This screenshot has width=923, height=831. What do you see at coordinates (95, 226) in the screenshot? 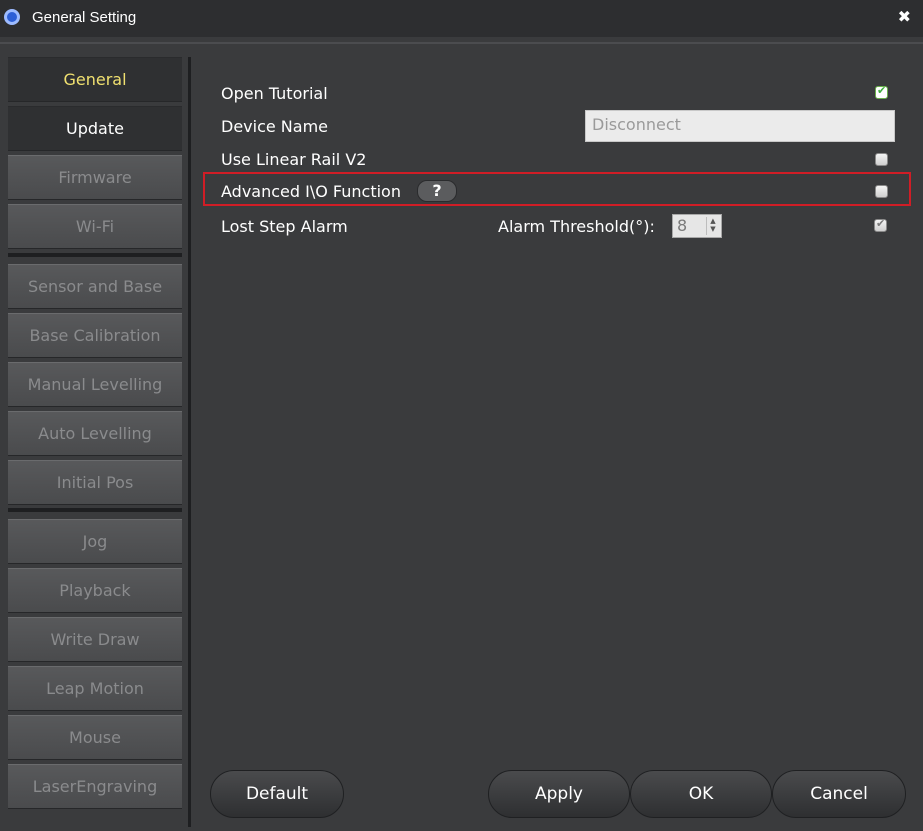
I see `sidebar-item-wifi: Wi-Fi` at bounding box center [95, 226].